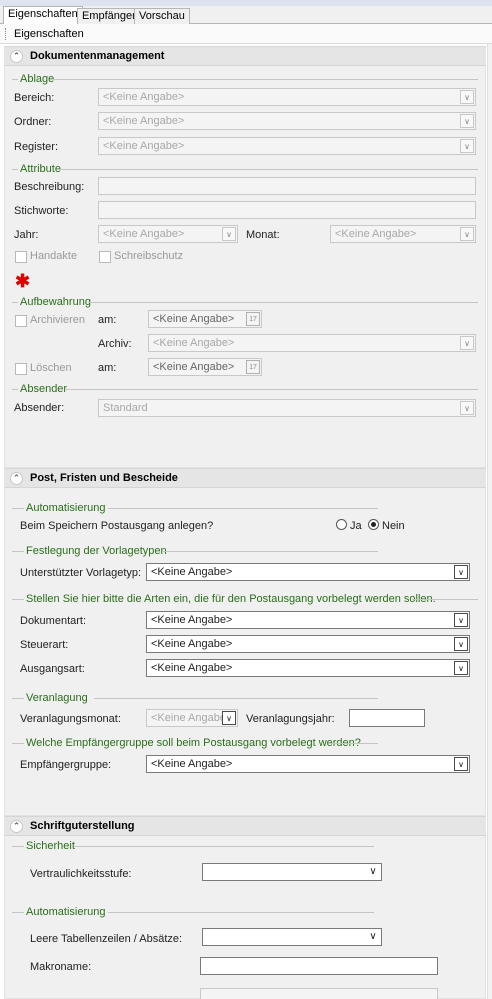 The height and width of the screenshot is (999, 492). I want to click on group-veranlagung: Veranlagung, so click(245, 698).